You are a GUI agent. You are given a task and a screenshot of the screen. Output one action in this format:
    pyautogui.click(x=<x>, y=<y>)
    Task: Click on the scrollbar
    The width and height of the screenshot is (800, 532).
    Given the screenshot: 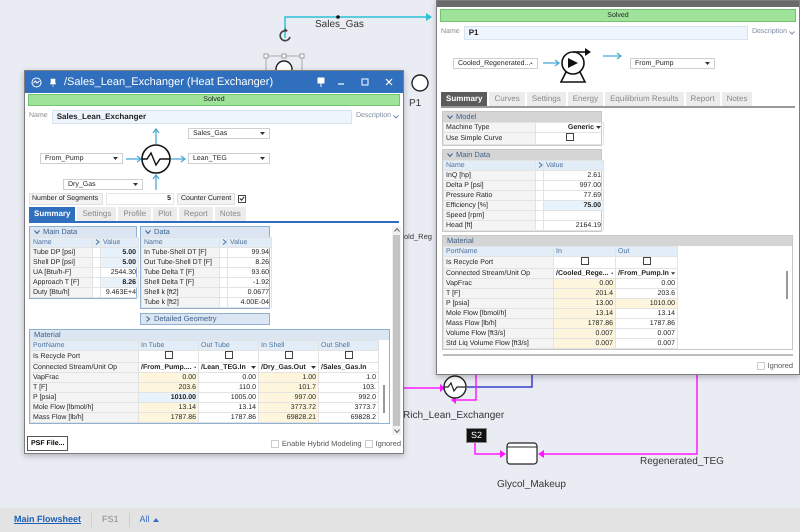 What is the action you would take?
    pyautogui.click(x=396, y=330)
    